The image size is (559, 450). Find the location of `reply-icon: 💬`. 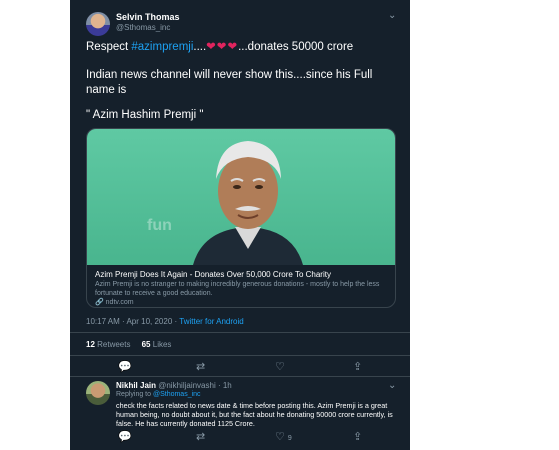

reply-icon: 💬 is located at coordinates (125, 366).